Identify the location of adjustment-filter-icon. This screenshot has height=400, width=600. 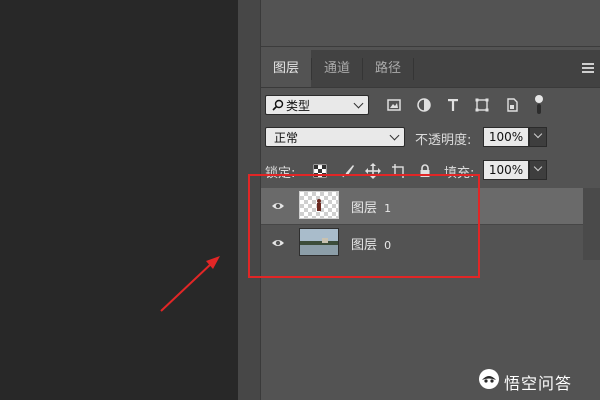
(424, 105).